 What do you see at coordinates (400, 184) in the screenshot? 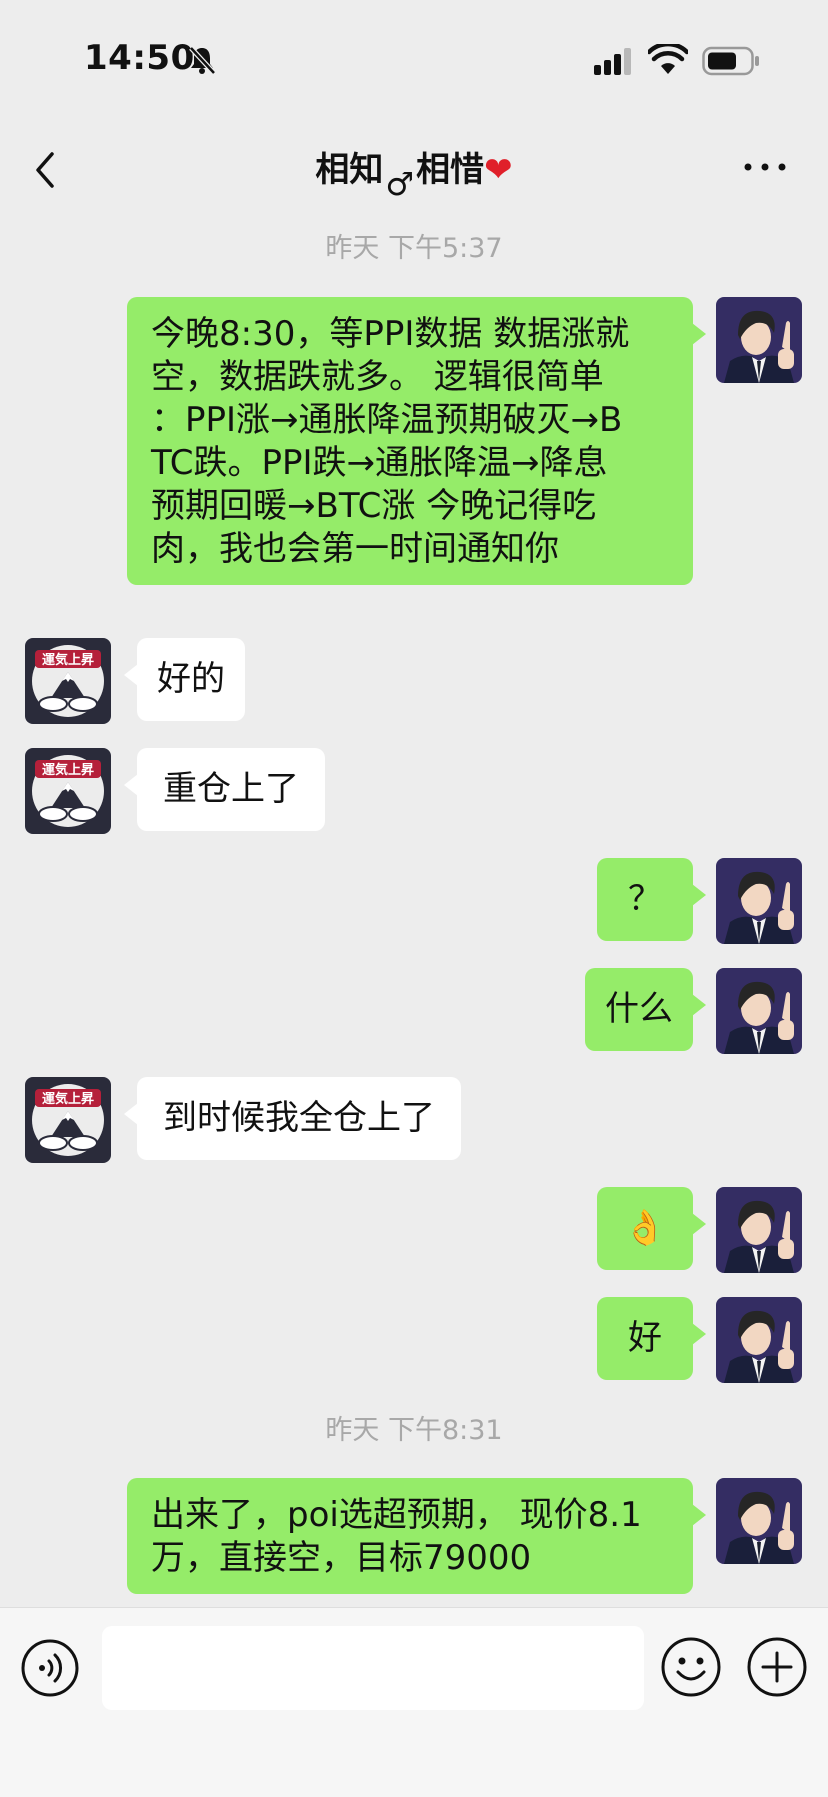
I see `male-symbol-icon: ♂` at bounding box center [400, 184].